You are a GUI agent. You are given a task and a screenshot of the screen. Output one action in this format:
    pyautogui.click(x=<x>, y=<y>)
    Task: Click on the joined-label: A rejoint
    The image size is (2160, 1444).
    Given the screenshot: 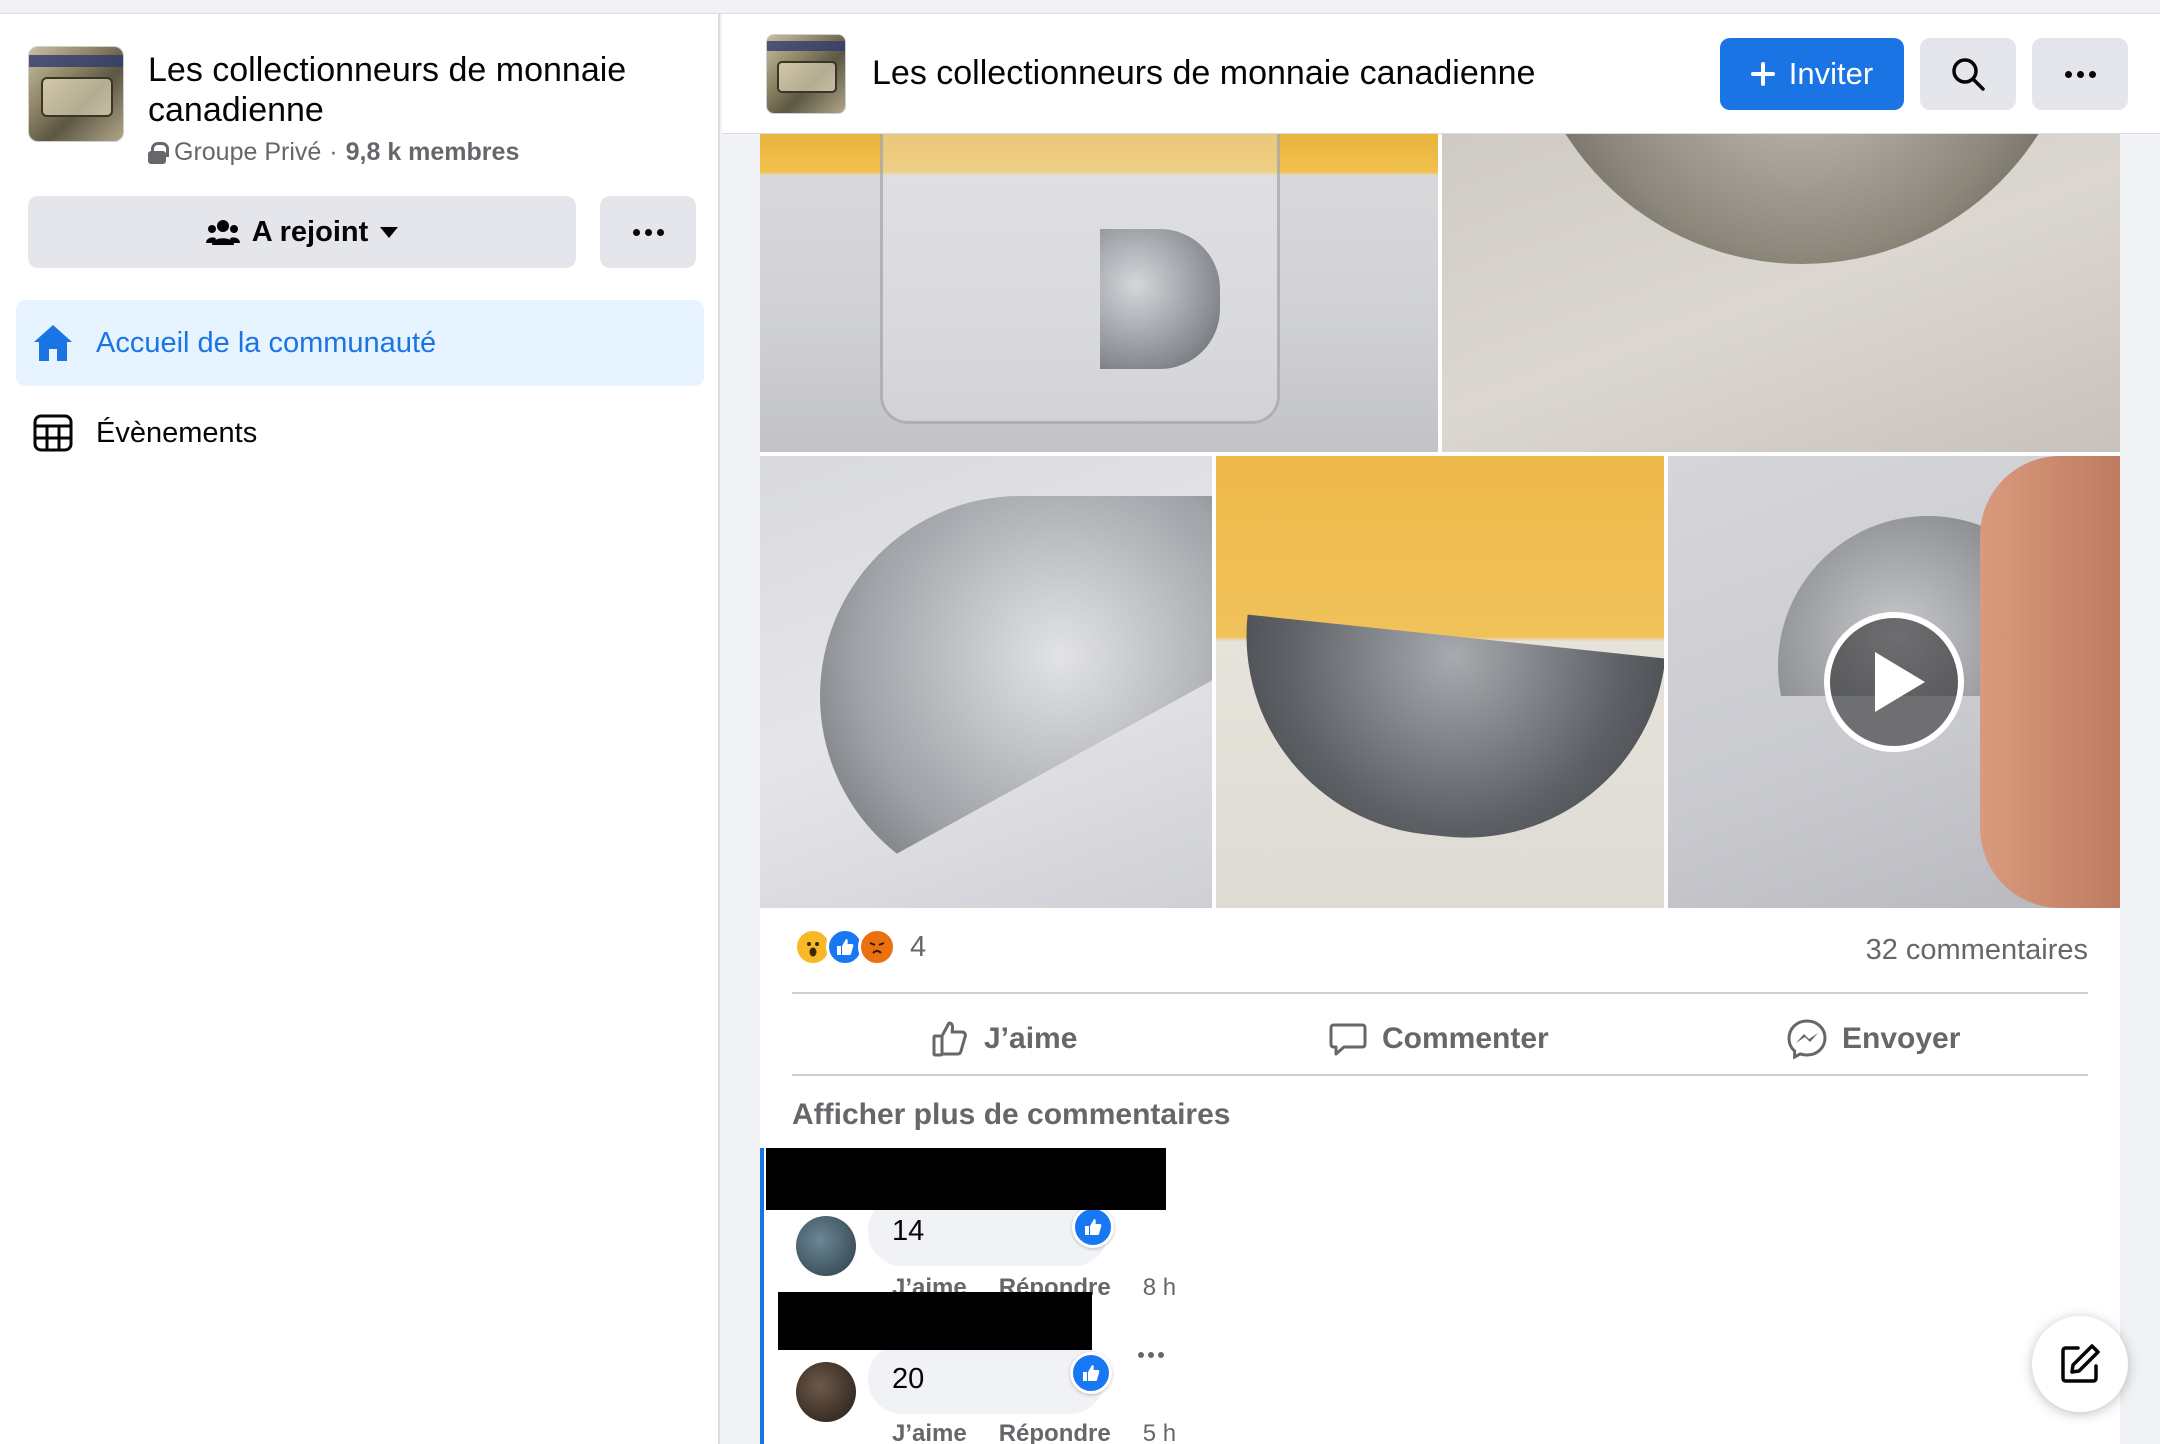 What is the action you would take?
    pyautogui.click(x=310, y=231)
    